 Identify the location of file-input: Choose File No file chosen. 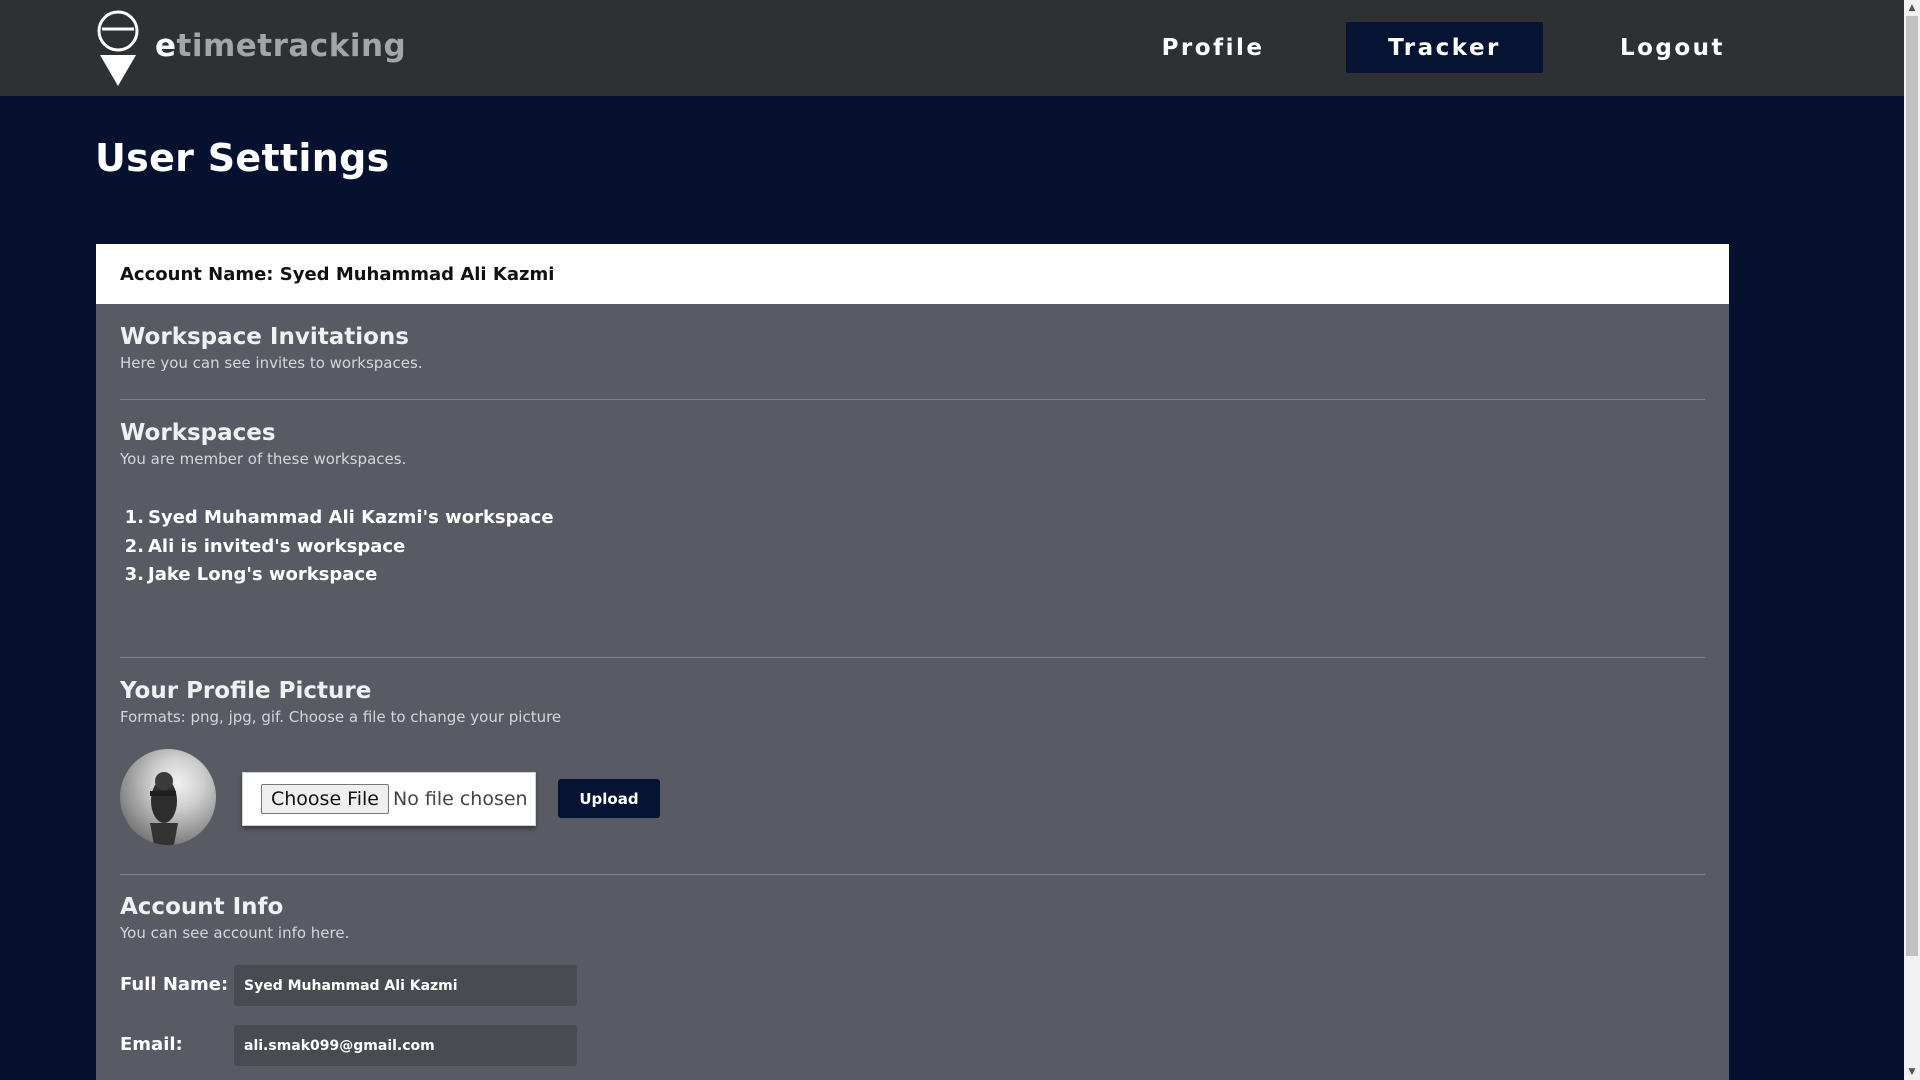
(389, 799).